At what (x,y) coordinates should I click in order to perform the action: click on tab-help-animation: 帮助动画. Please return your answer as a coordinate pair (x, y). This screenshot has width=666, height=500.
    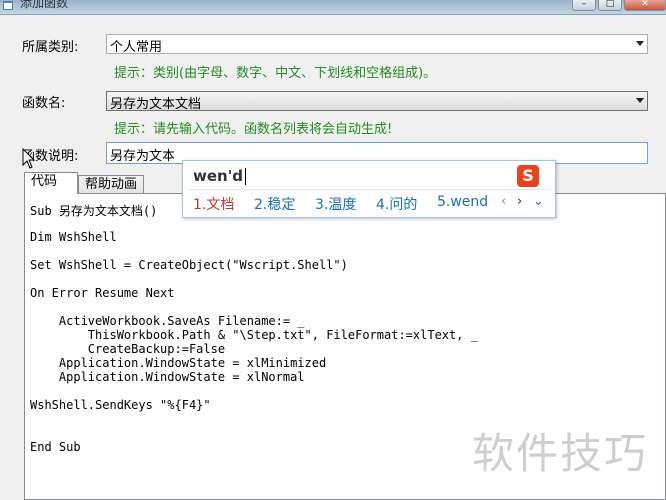
    Looking at the image, I should click on (111, 185).